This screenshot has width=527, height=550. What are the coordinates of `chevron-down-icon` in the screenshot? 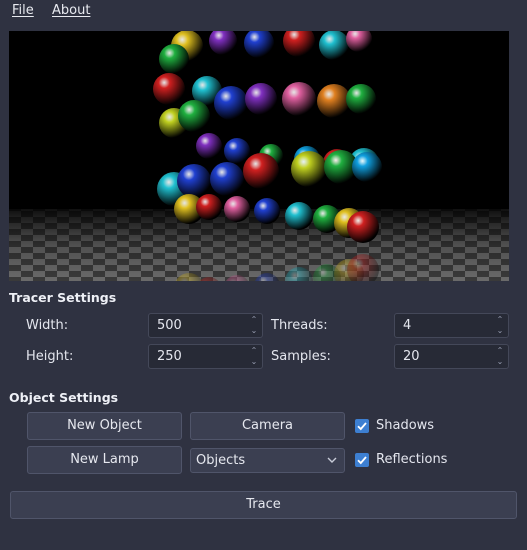 It's located at (332, 460).